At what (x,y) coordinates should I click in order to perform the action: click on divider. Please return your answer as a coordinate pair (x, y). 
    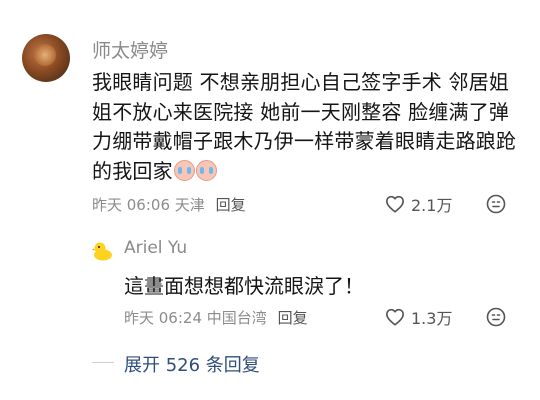
    Looking at the image, I should click on (103, 362).